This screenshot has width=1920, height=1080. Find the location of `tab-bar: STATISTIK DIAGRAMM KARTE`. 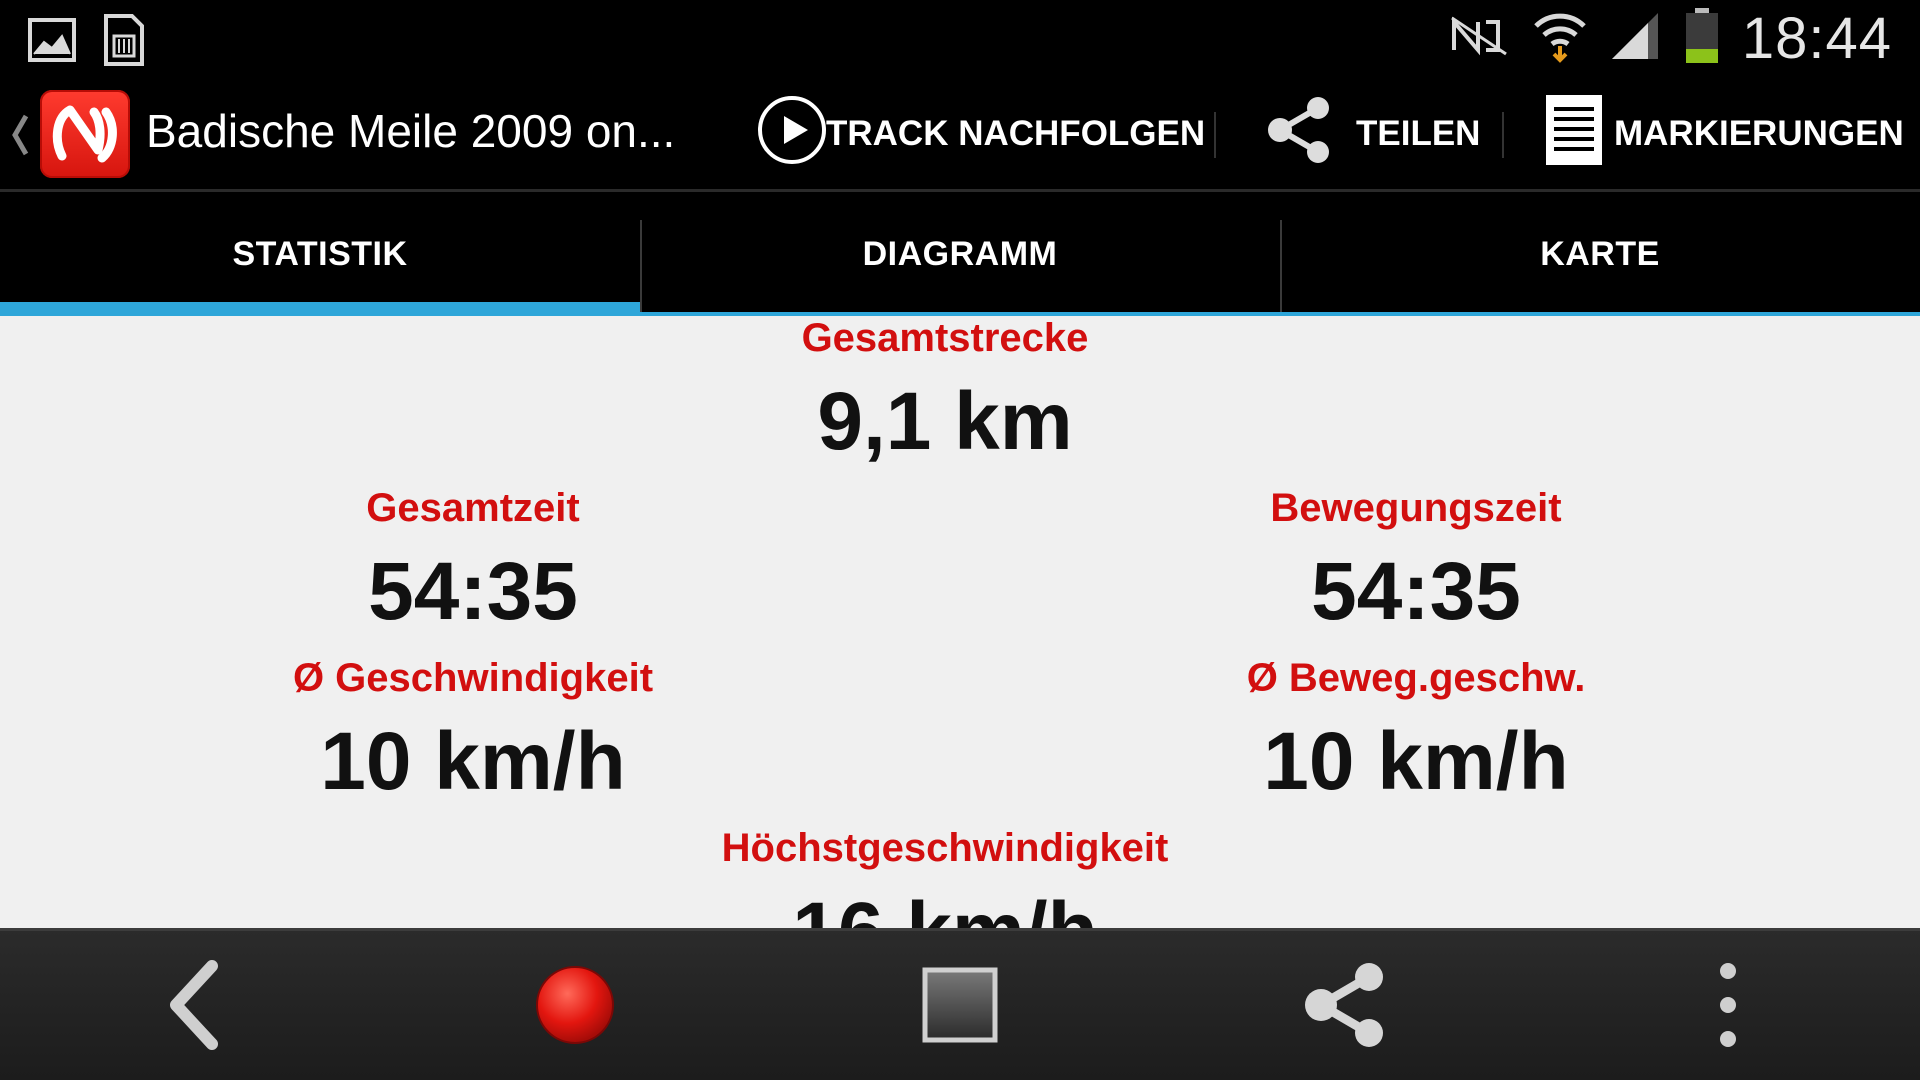

tab-bar: STATISTIK DIAGRAMM KARTE is located at coordinates (960, 254).